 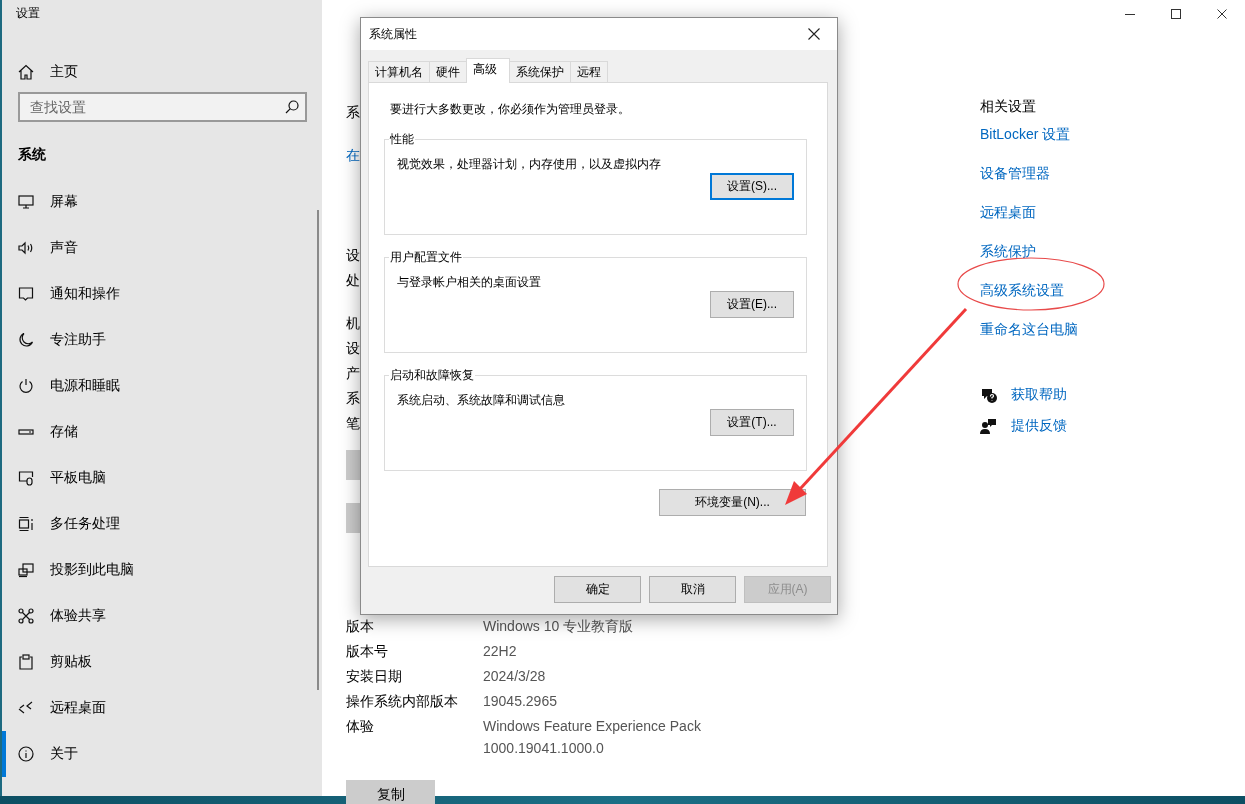 I want to click on settings-link: 系统保护, so click(x=1008, y=251).